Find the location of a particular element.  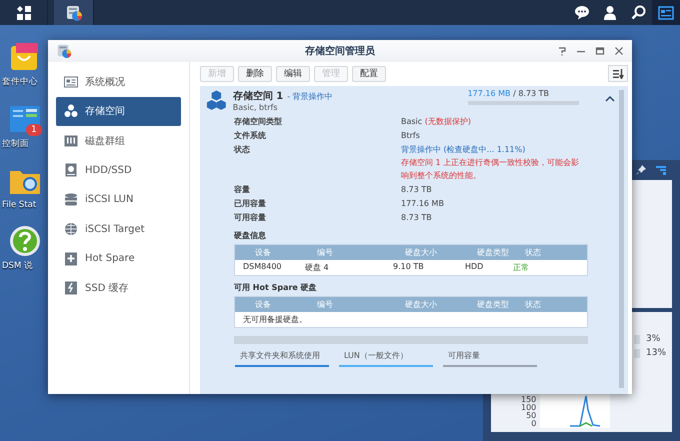

property-label: 状态 is located at coordinates (242, 150).